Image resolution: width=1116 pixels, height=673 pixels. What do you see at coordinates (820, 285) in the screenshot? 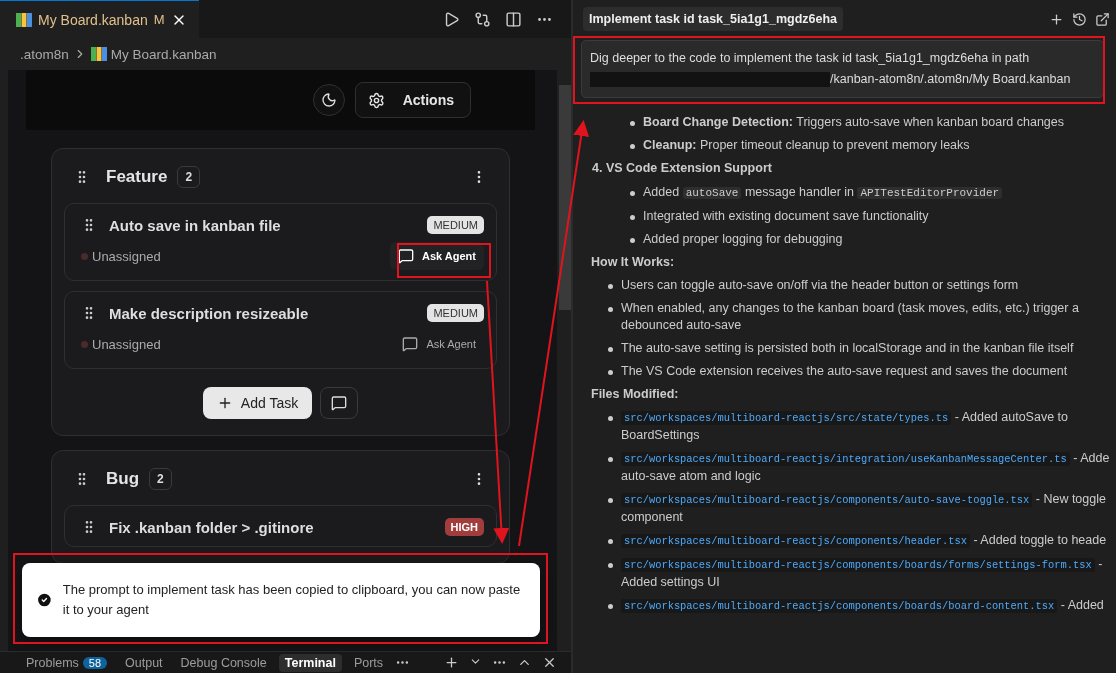
I see `list-item-text: Users can toggle auto-save on/off via the header button or settings form` at bounding box center [820, 285].